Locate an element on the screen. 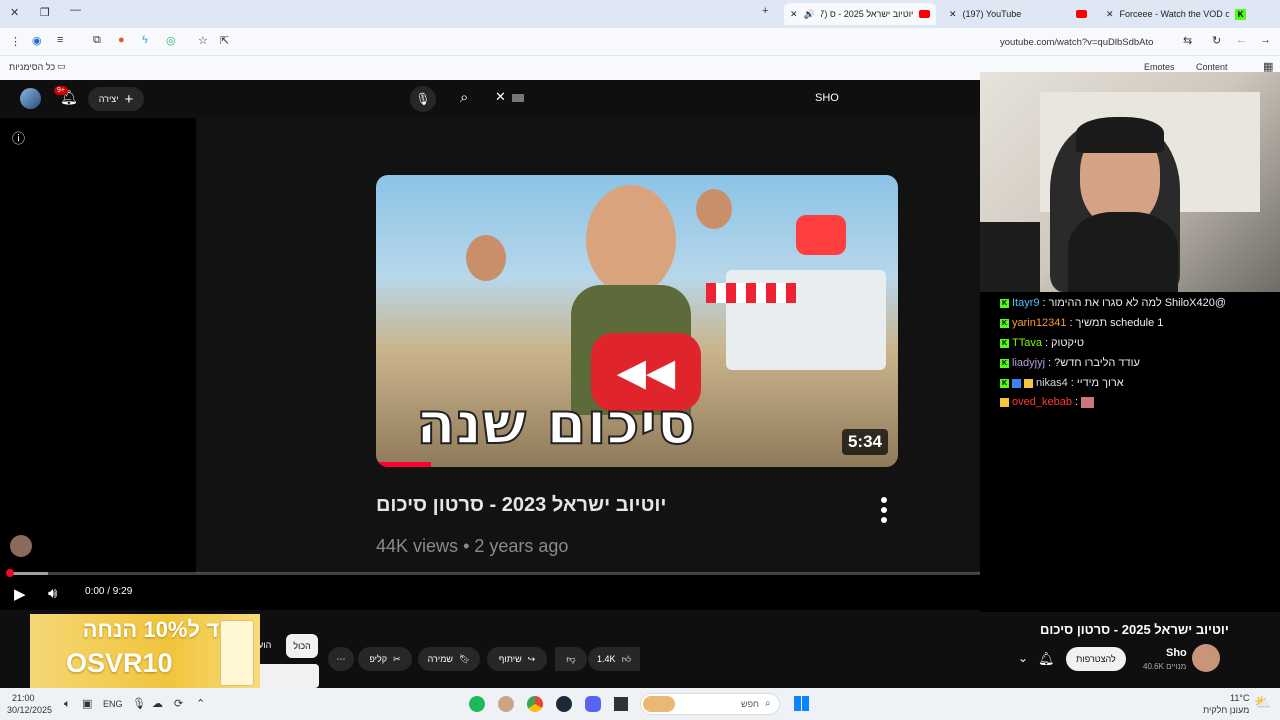 The image size is (1280, 720). minimize-window-icon: — is located at coordinates (75, 10).